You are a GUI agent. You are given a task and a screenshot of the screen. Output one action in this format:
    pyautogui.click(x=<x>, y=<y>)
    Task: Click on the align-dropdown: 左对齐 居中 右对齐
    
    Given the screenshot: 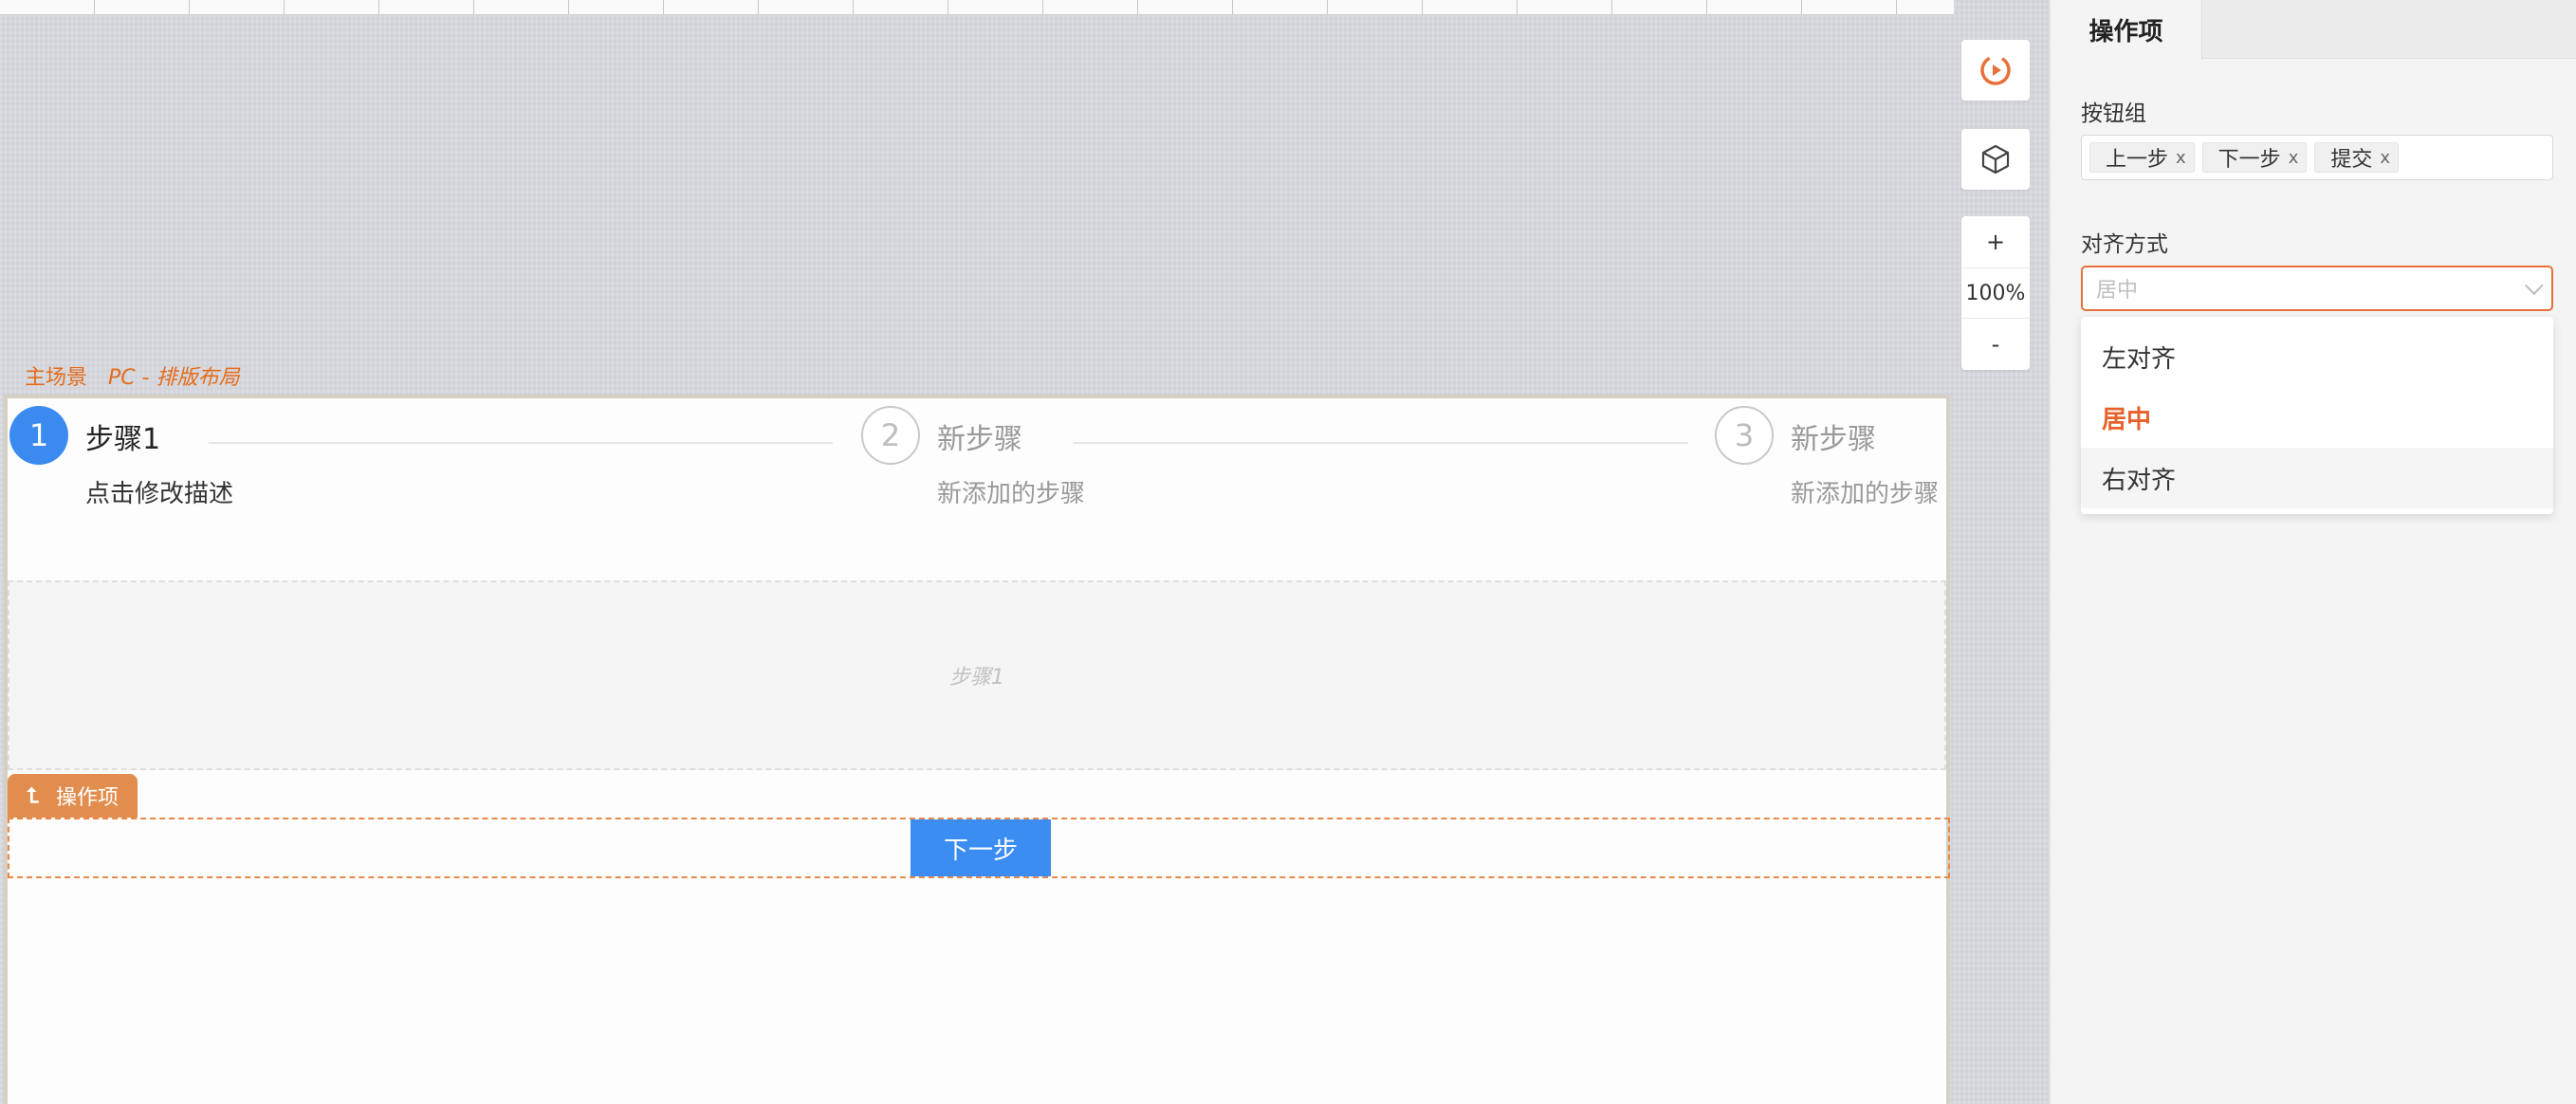 What is the action you would take?
    pyautogui.click(x=2317, y=415)
    